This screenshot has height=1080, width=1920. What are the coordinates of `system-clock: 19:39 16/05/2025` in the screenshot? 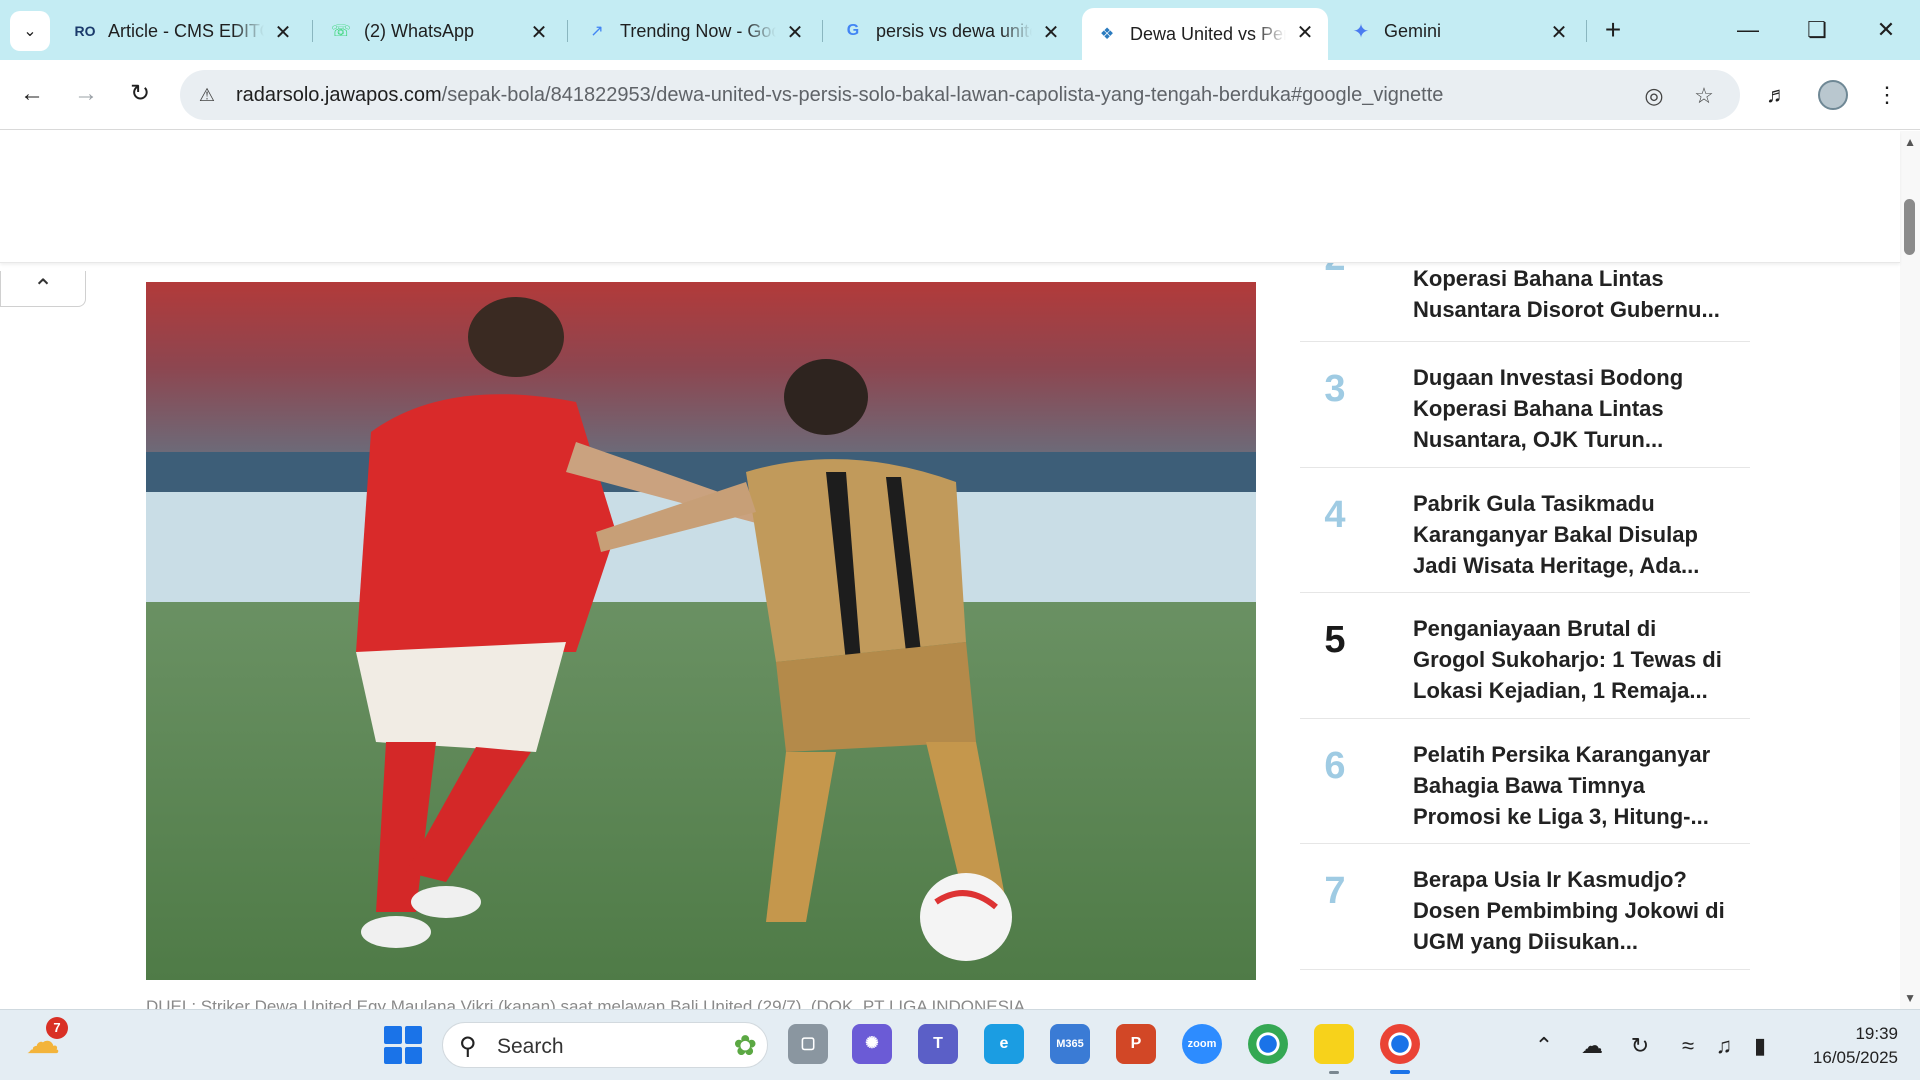 It's located at (1855, 1046).